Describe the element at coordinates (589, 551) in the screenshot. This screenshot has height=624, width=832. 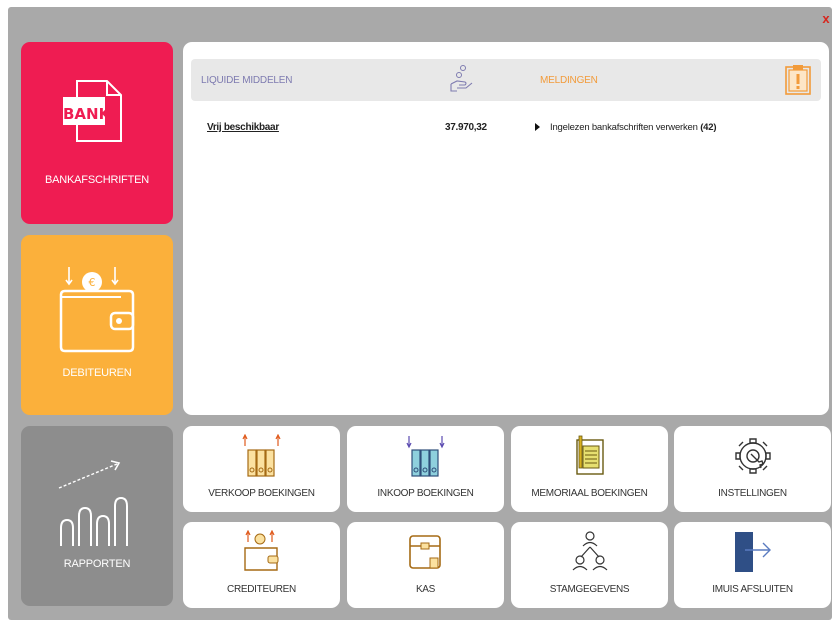
I see `people-icon` at that location.